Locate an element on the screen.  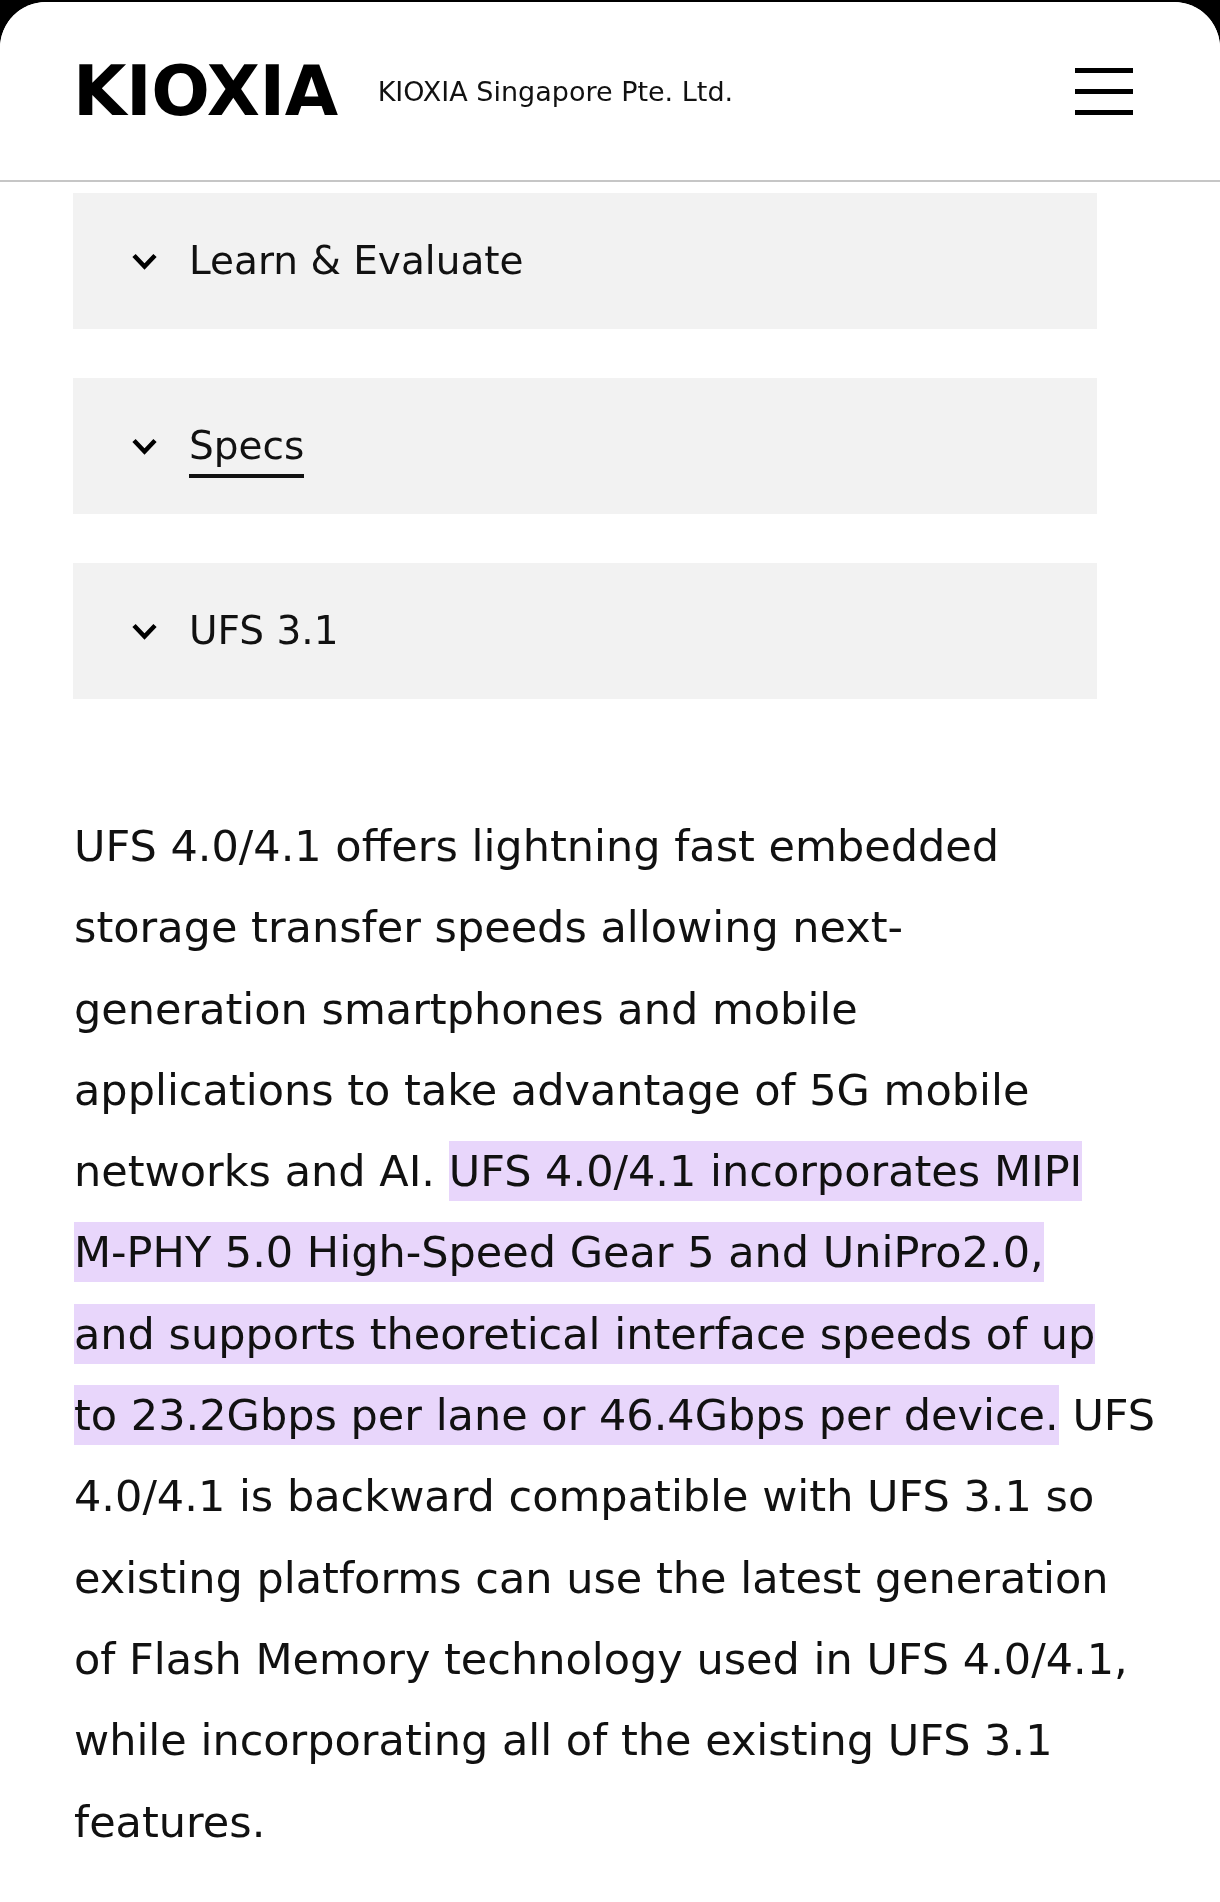
menu-button is located at coordinates (1104, 91).